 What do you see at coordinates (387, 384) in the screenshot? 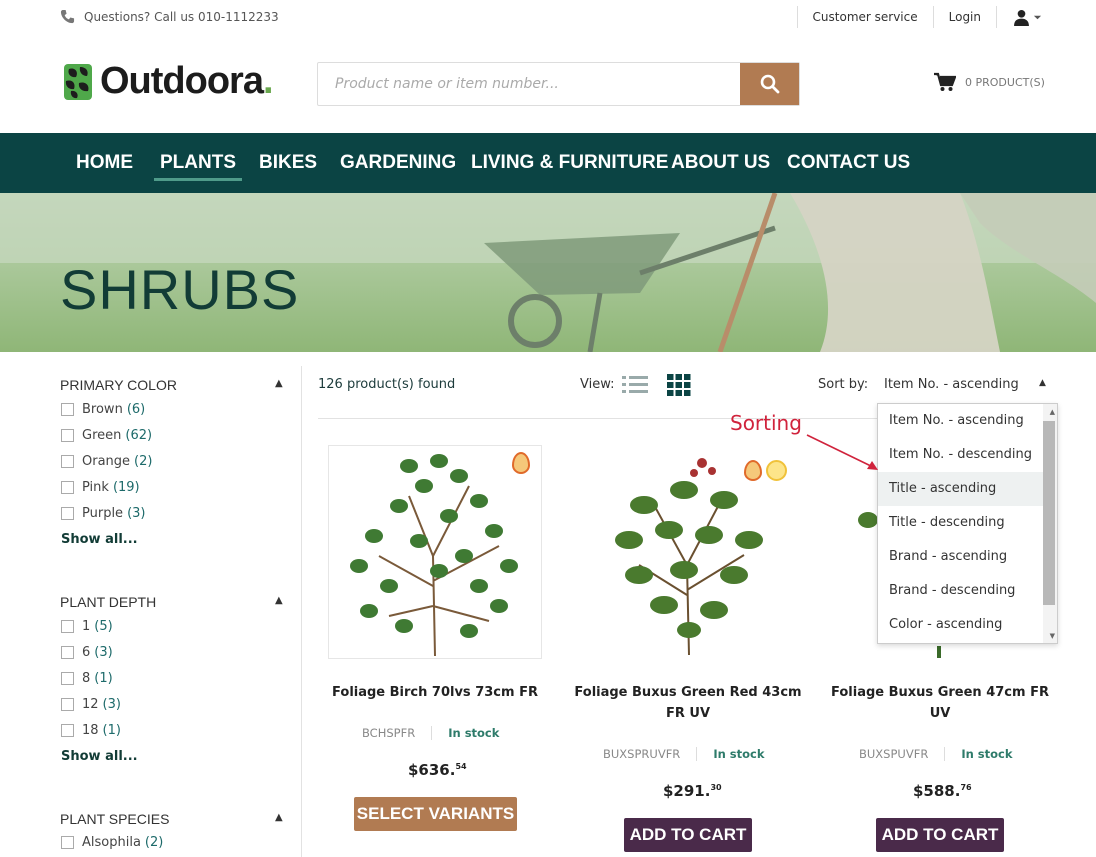
I see `results-count: 126 product(s) found` at bounding box center [387, 384].